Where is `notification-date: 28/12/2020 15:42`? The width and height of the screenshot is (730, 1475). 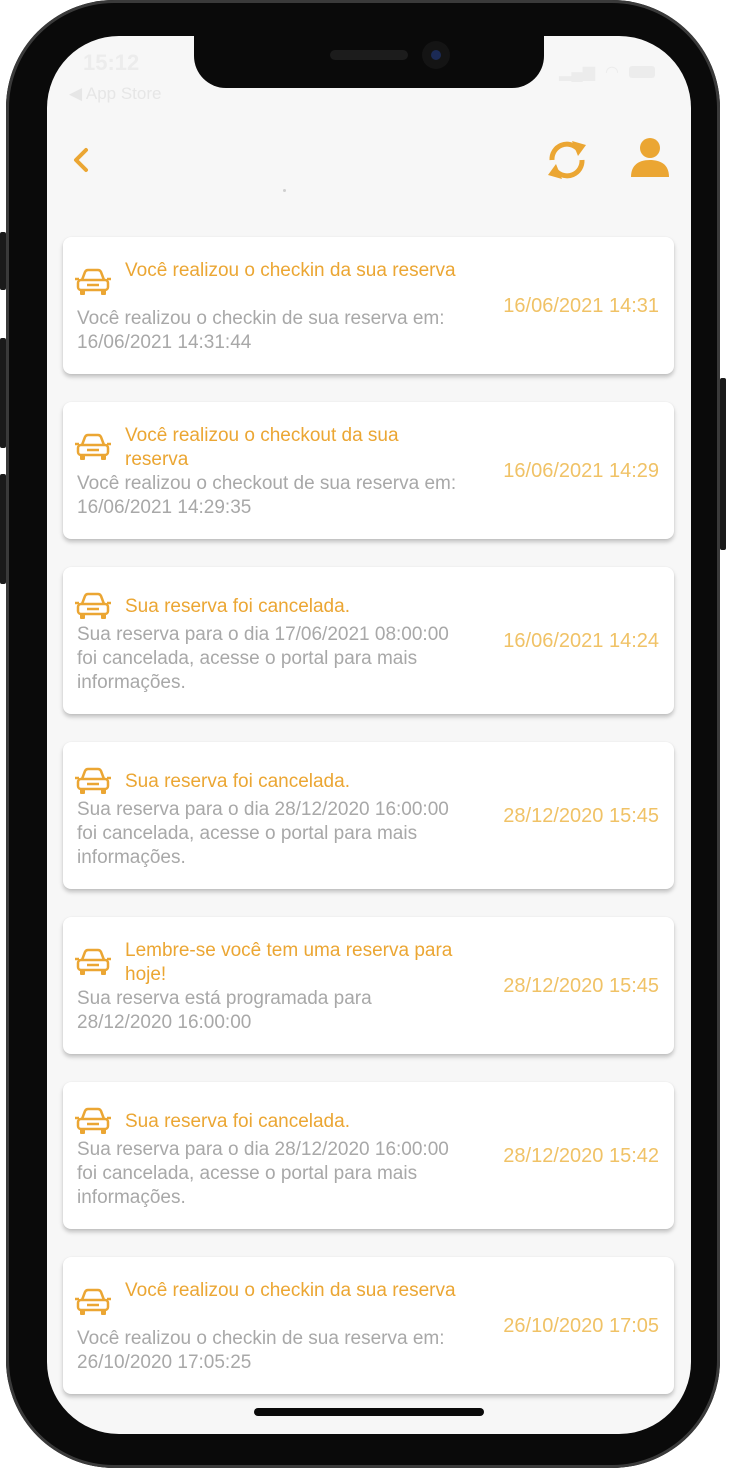
notification-date: 28/12/2020 15:42 is located at coordinates (581, 1156).